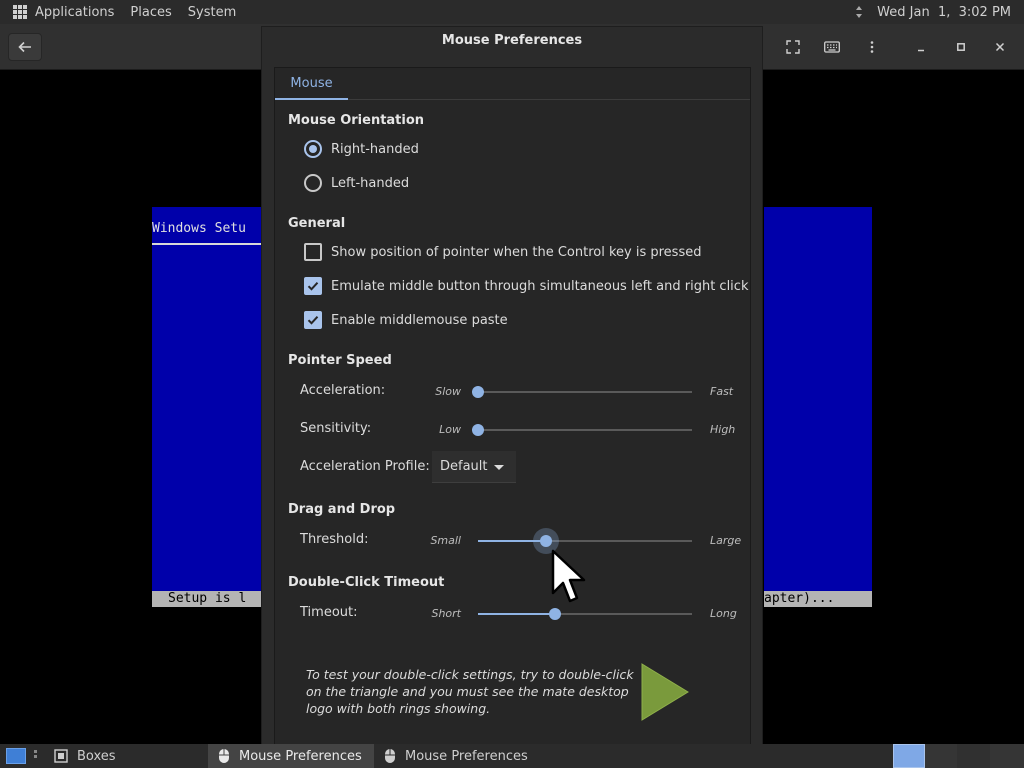  I want to click on task-mouse-preferences-active: Mouse Preferences, so click(291, 756).